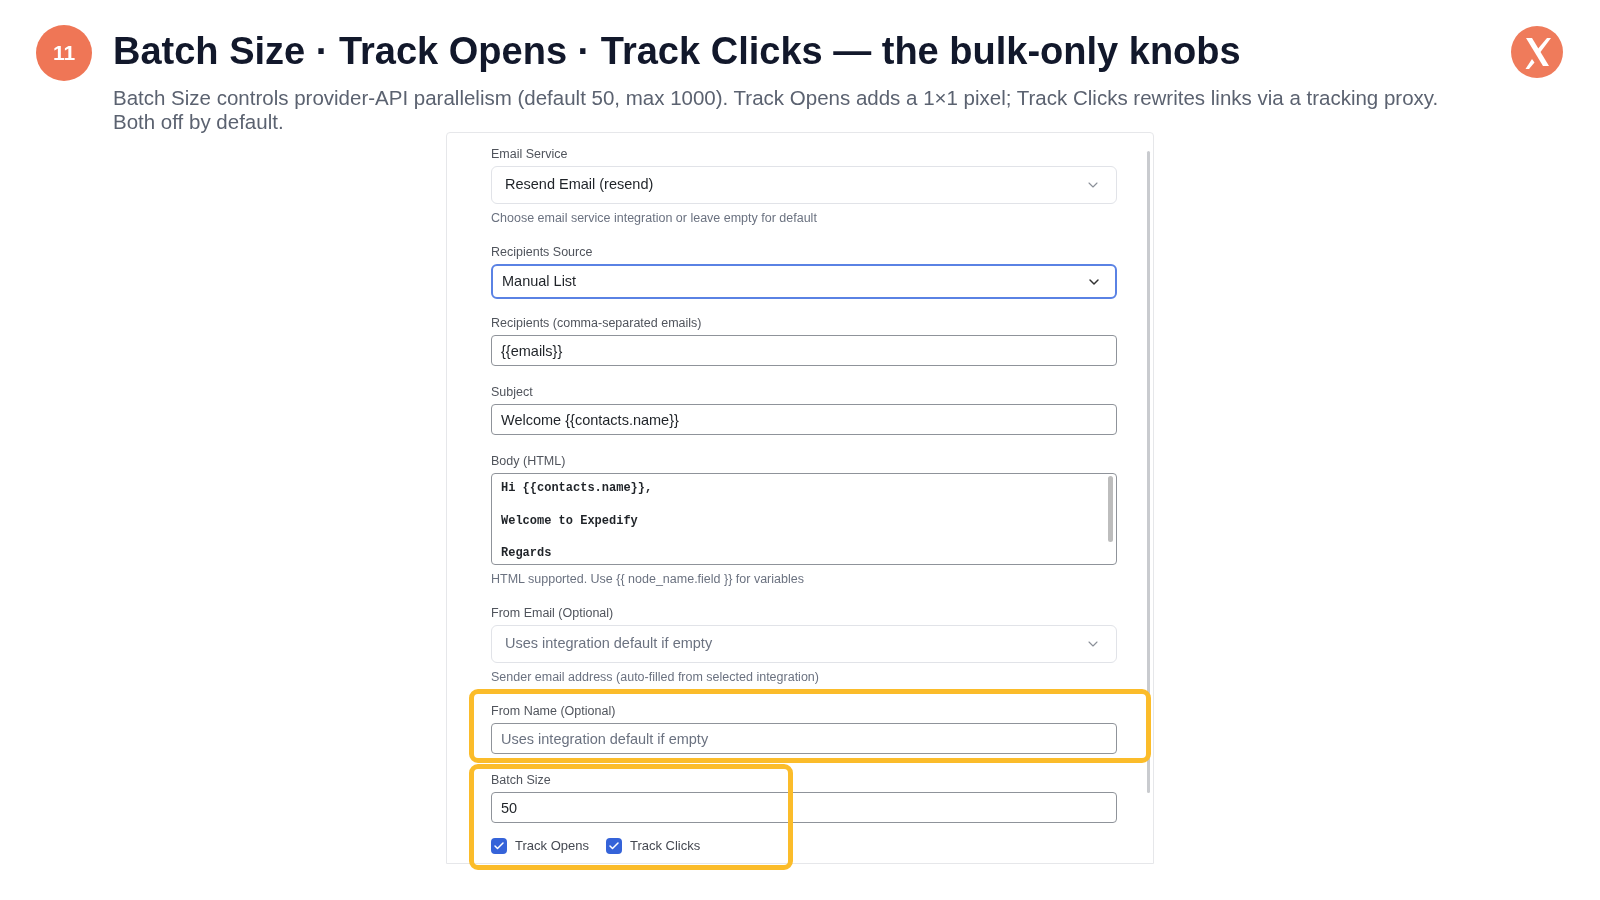 The width and height of the screenshot is (1600, 900). Describe the element at coordinates (64, 53) in the screenshot. I see `step-number-badge: 11` at that location.